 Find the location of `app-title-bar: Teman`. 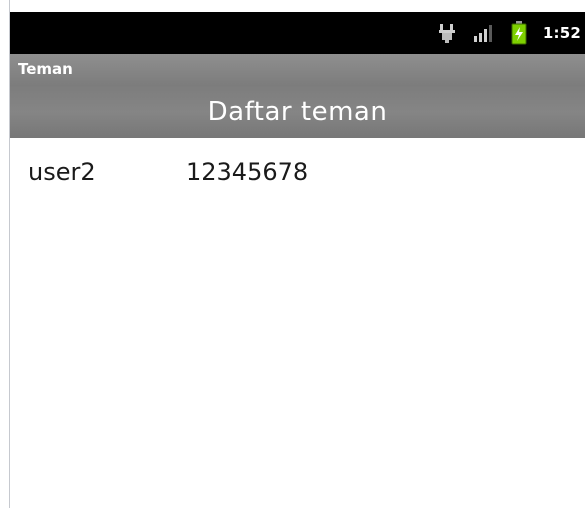

app-title-bar: Teman is located at coordinates (297, 70).